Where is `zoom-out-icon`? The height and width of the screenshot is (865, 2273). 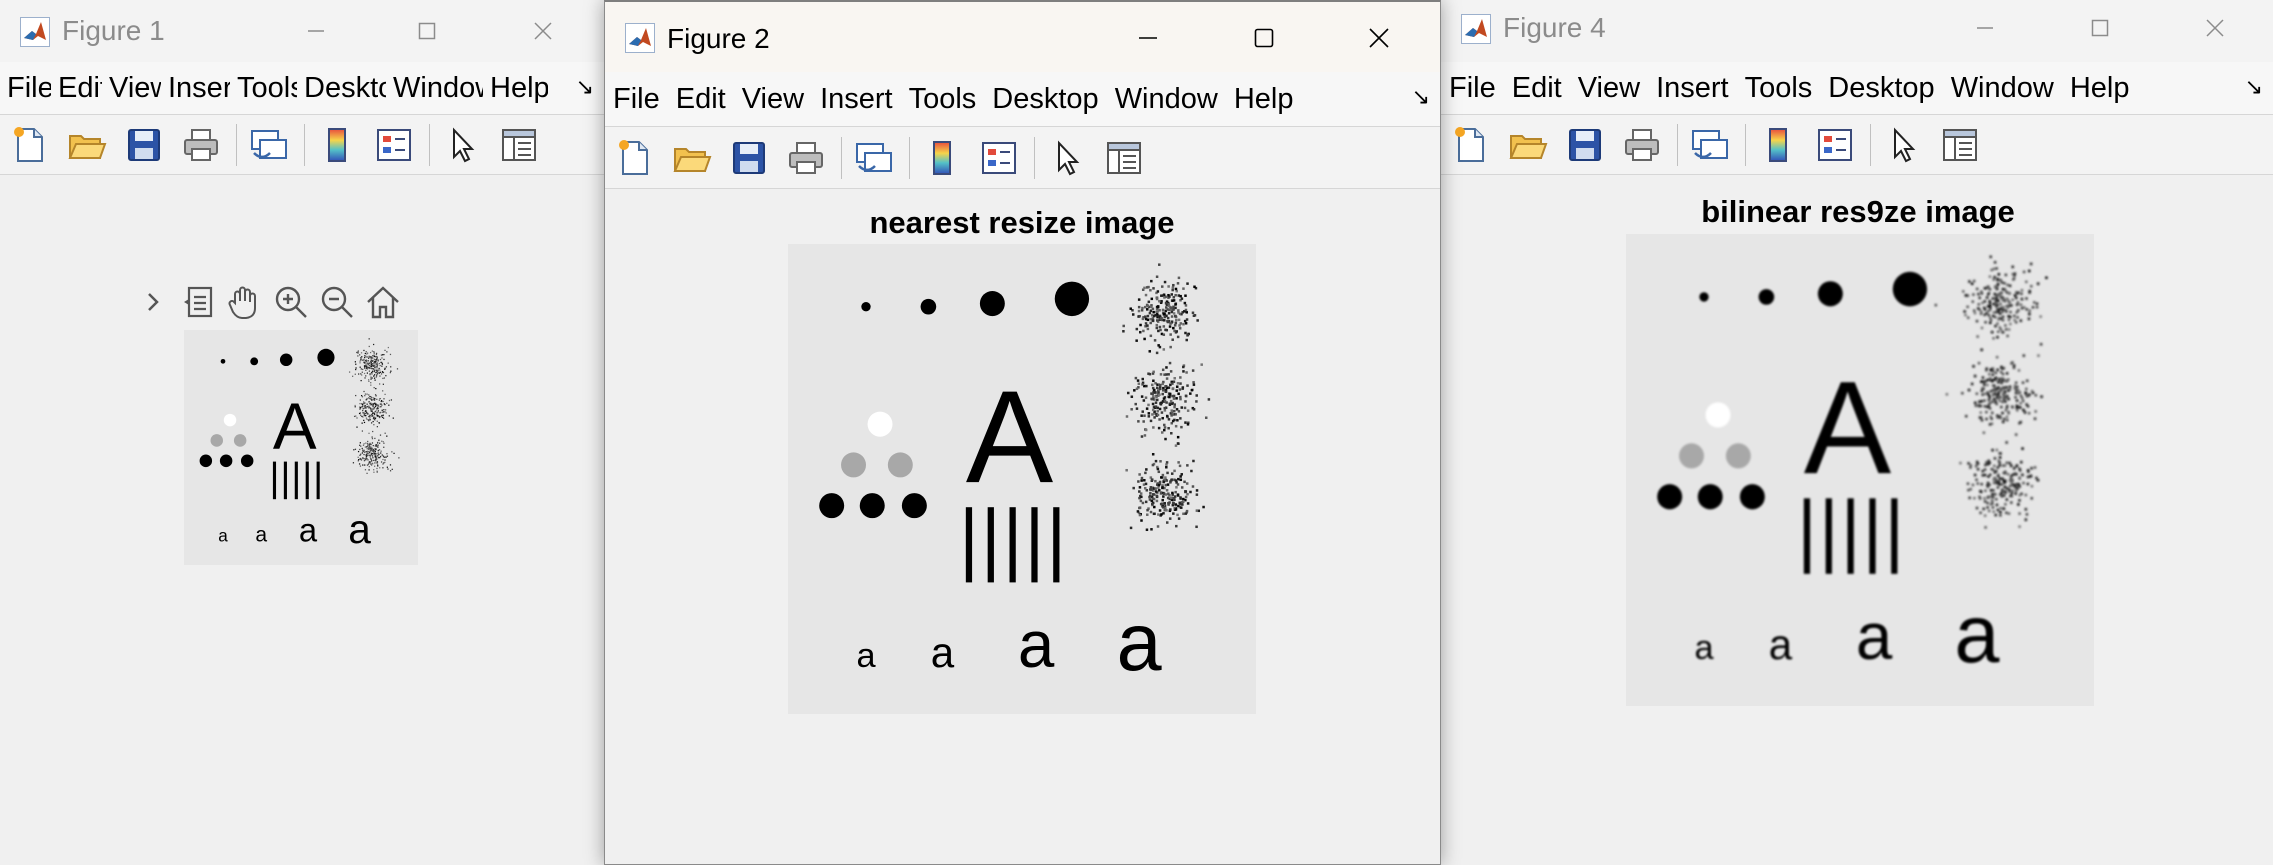 zoom-out-icon is located at coordinates (337, 302).